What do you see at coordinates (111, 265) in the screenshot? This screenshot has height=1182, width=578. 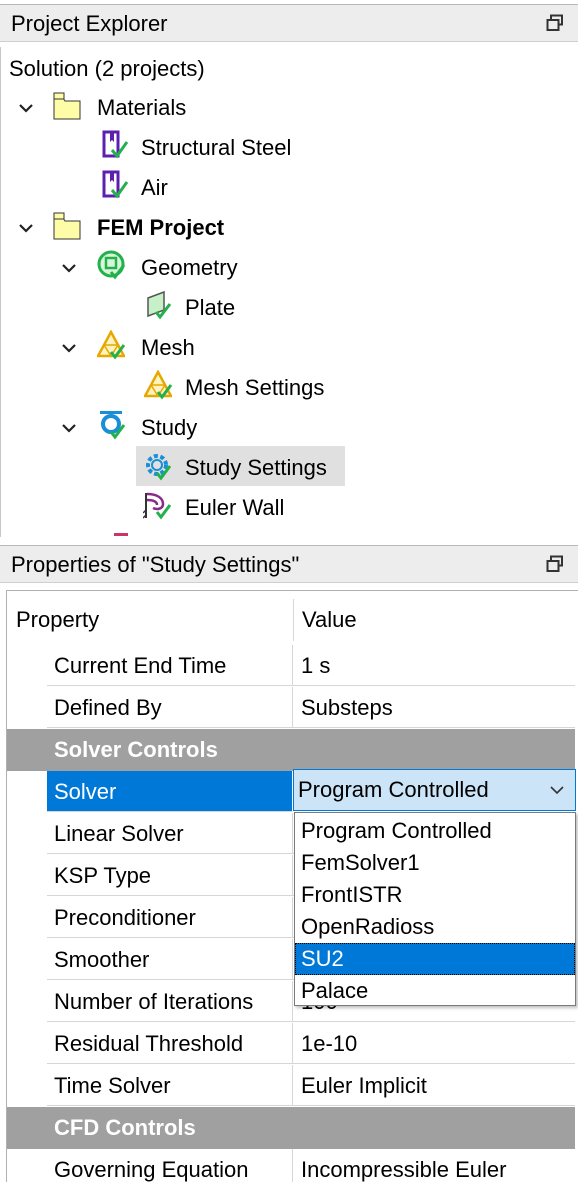 I see `geometry-icon` at bounding box center [111, 265].